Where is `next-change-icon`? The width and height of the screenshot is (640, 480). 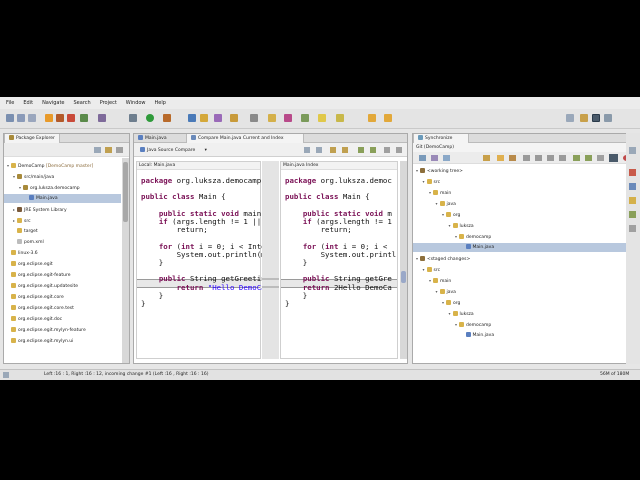 next-change-icon is located at coordinates (361, 150).